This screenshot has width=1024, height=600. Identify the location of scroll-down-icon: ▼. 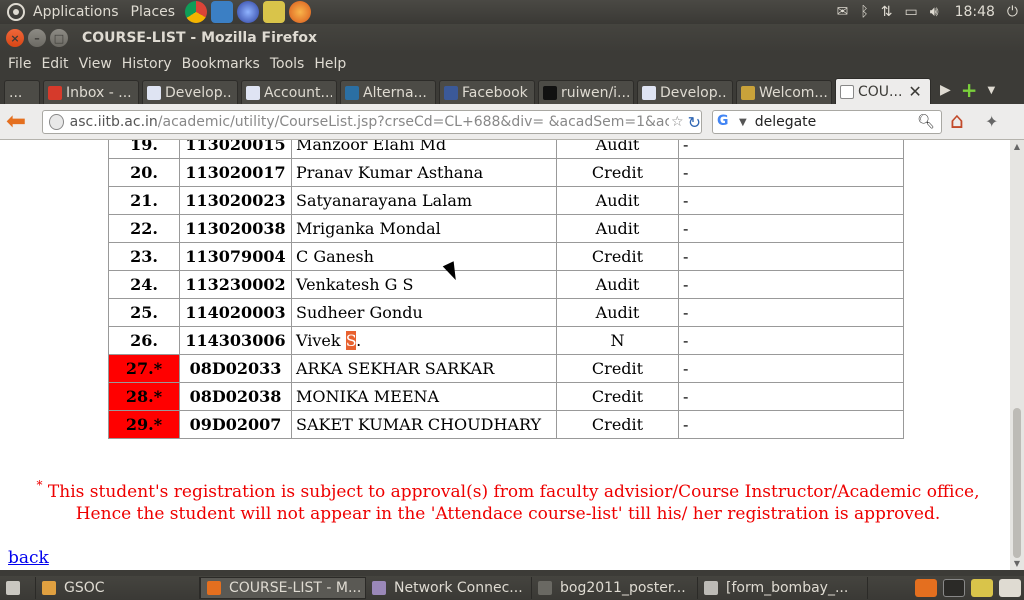
(1017, 563).